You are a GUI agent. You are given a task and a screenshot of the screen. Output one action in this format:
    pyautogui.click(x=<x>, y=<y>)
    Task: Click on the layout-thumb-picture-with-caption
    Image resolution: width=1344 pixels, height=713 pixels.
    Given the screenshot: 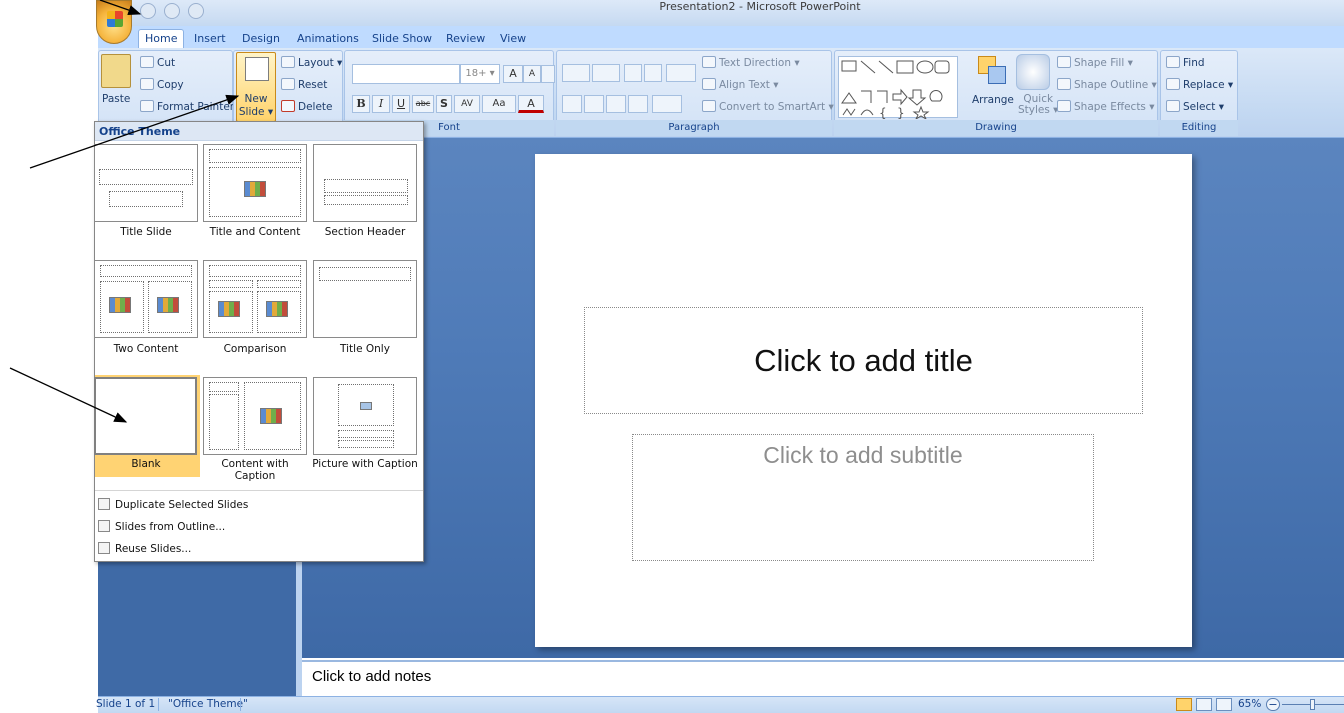 What is the action you would take?
    pyautogui.click(x=365, y=416)
    